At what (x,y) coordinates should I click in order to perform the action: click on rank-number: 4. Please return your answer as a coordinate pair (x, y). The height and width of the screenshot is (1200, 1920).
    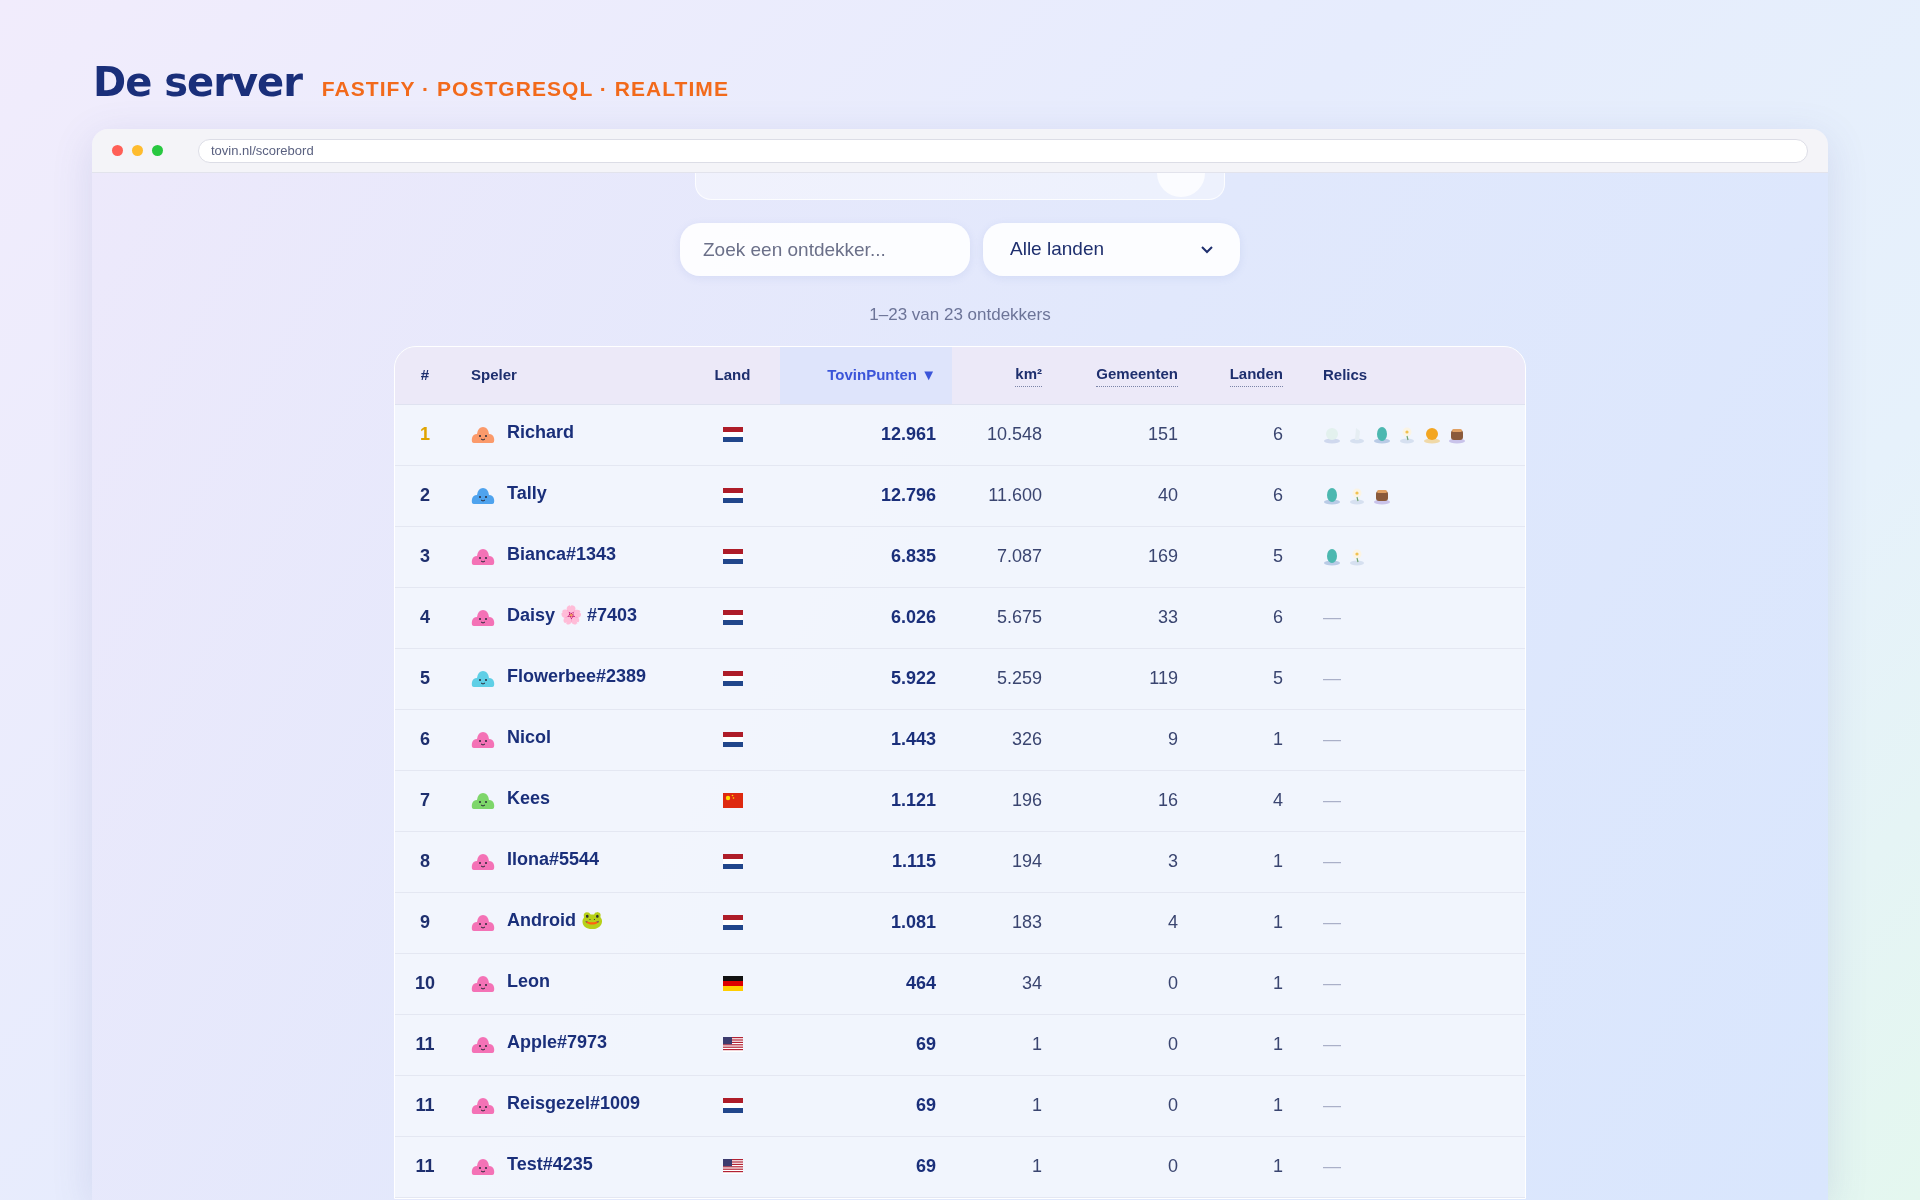
    Looking at the image, I should click on (425, 617).